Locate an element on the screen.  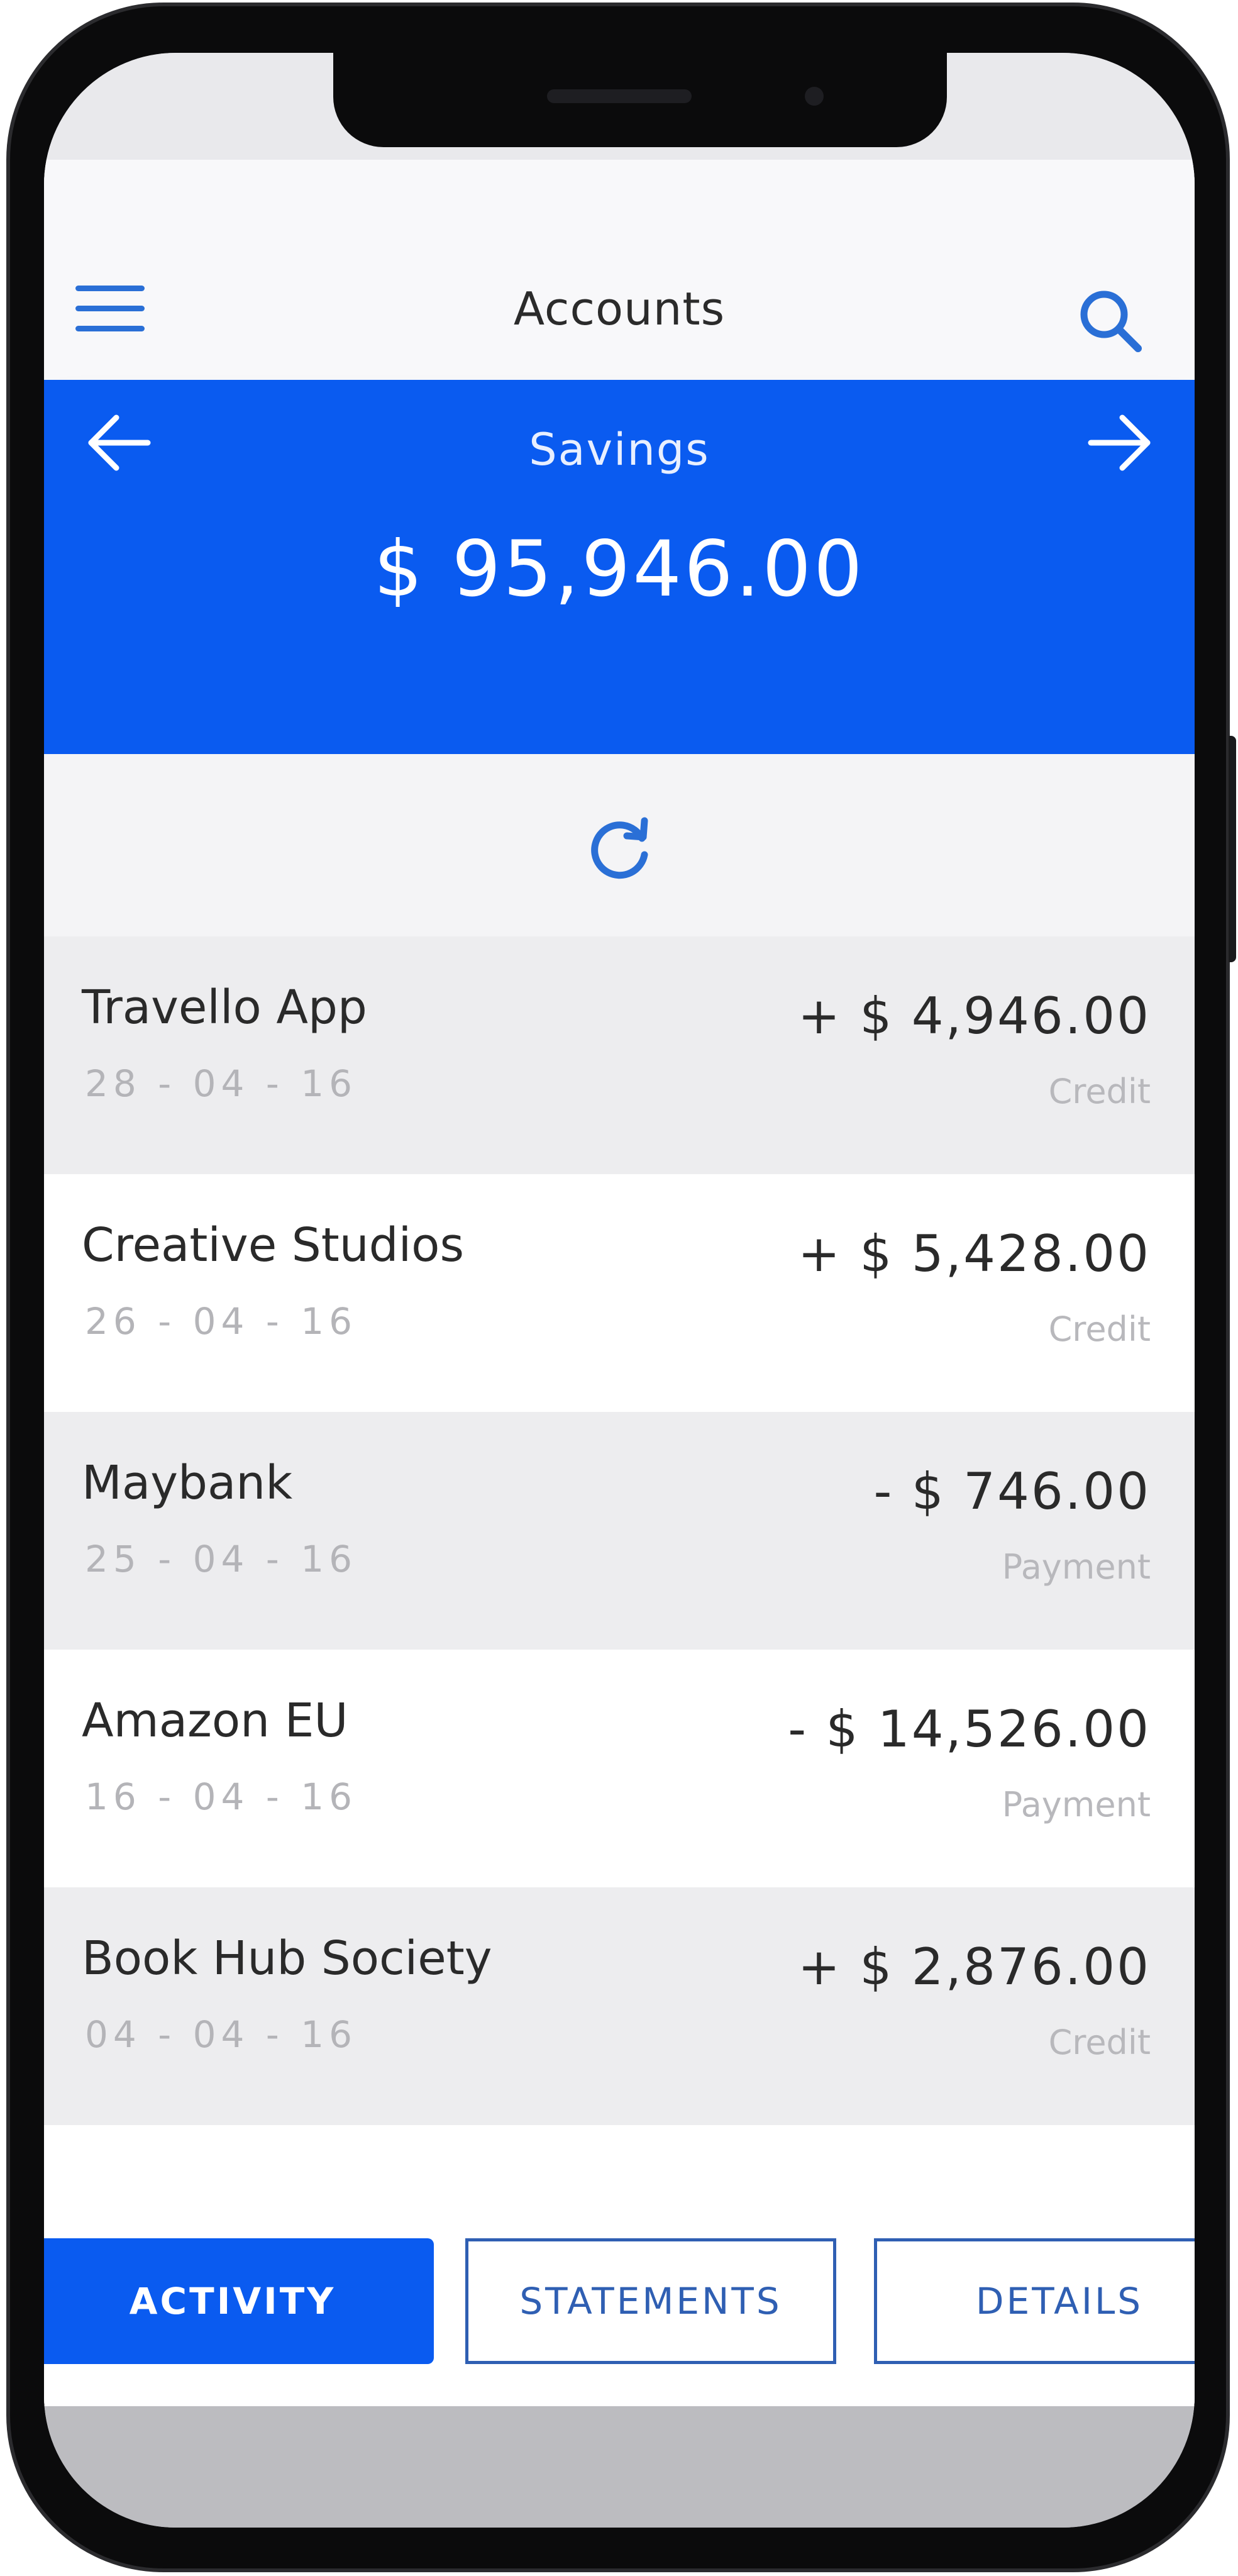
transaction-amount: + $ 5,428.00 is located at coordinates (974, 1253).